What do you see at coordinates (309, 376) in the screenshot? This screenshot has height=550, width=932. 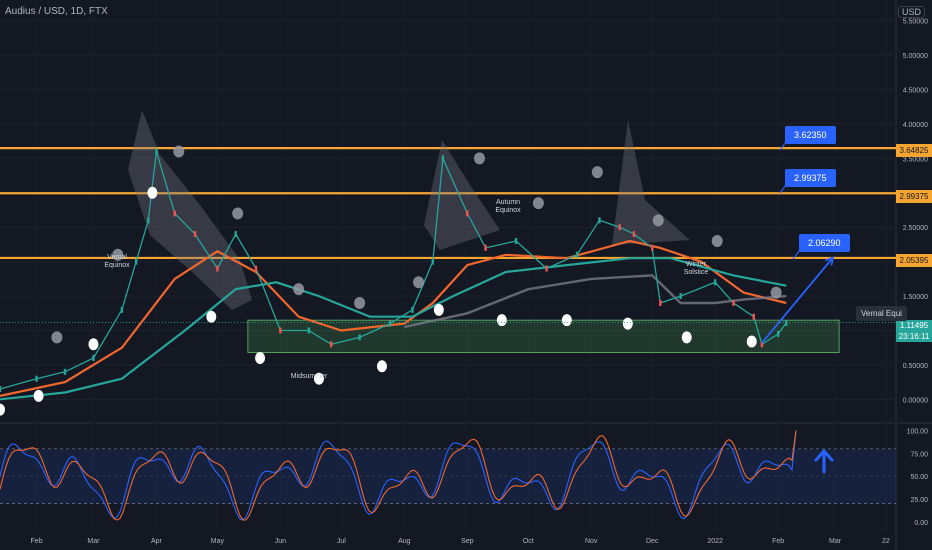 I see `annotation-midsummer: Midsummer` at bounding box center [309, 376].